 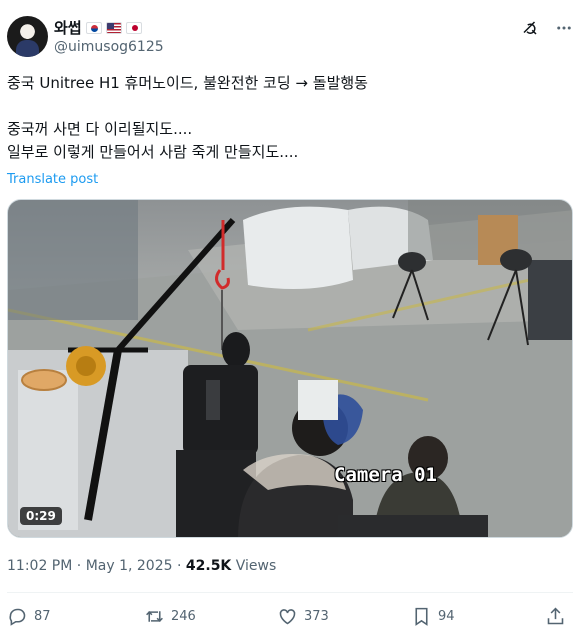 I want to click on repost-icon, so click(x=154, y=616).